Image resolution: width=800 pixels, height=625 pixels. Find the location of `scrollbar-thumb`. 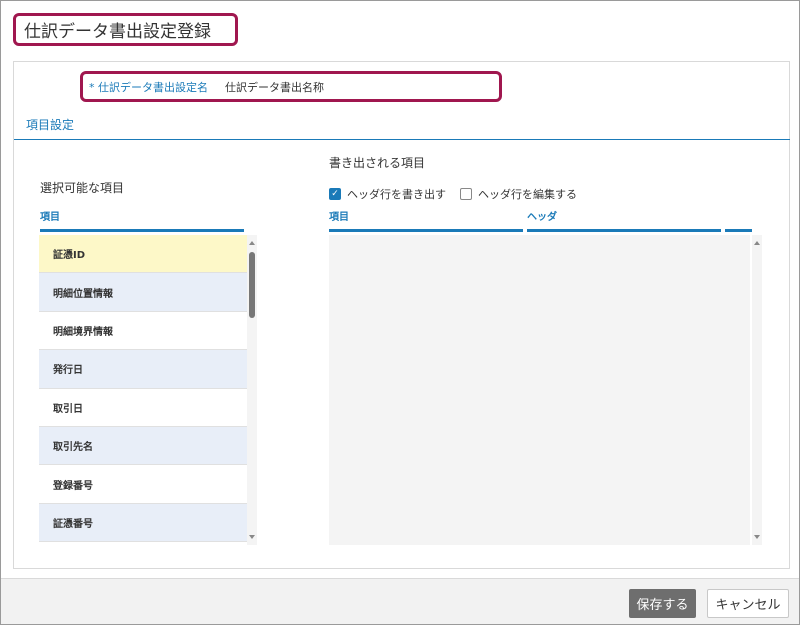

scrollbar-thumb is located at coordinates (252, 285).